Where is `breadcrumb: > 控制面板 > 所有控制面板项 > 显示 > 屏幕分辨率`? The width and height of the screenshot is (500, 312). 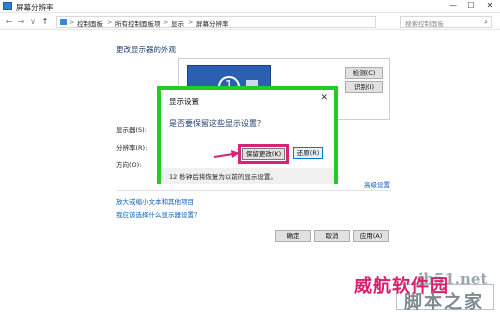
breadcrumb: > 控制面板 > 所有控制面板项 > 显示 > 屏幕分辨率 is located at coordinates (216, 22).